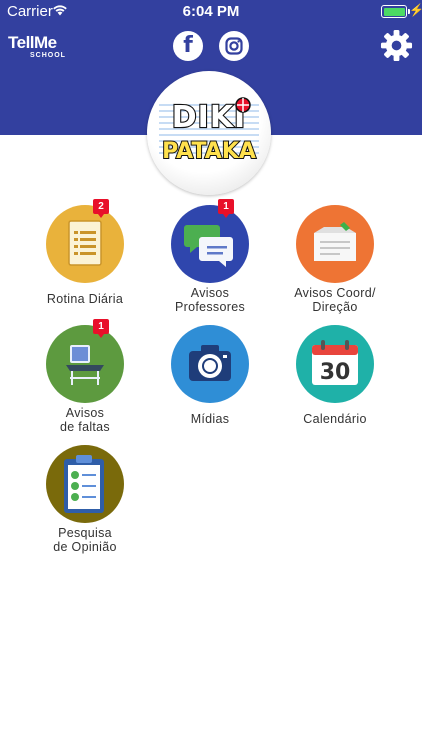 The width and height of the screenshot is (422, 750). Describe the element at coordinates (210, 419) in the screenshot. I see `menu-label: Mídias` at that location.